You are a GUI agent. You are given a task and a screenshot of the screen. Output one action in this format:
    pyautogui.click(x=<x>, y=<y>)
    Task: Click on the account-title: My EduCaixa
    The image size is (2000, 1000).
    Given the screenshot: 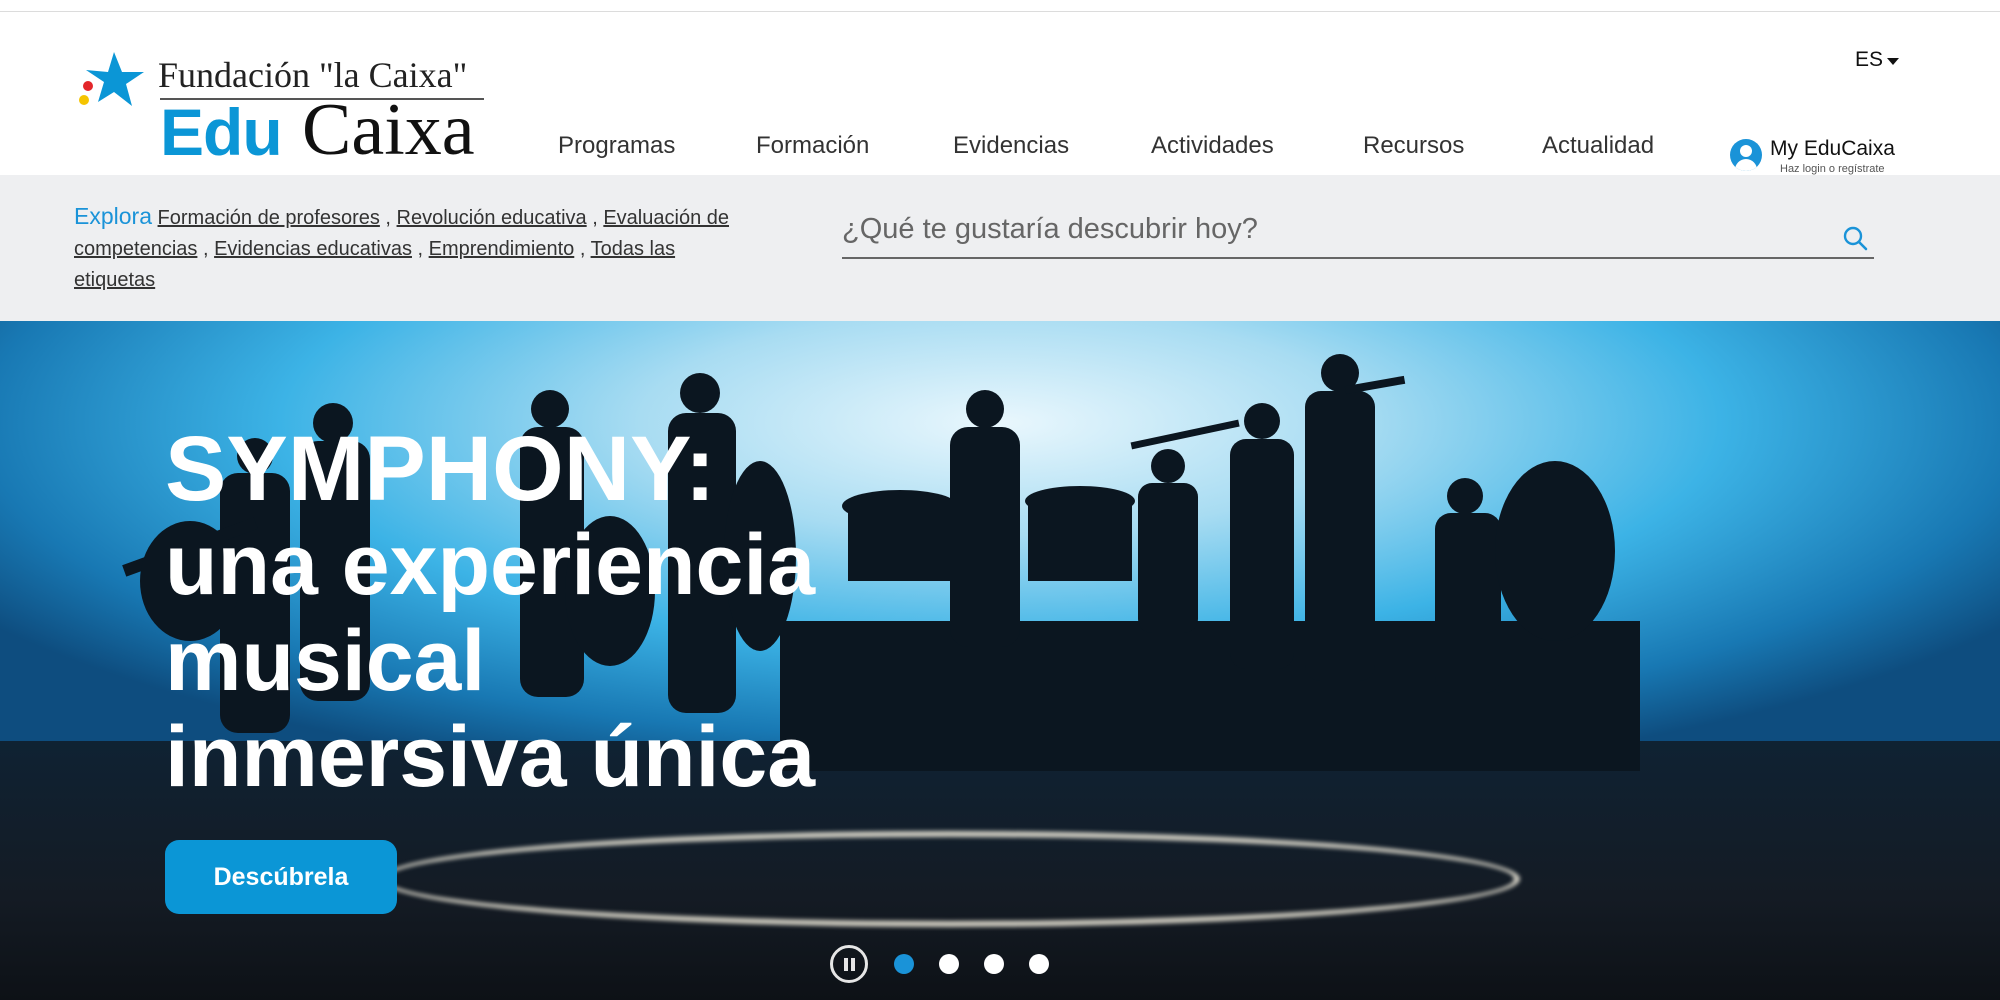 What is the action you would take?
    pyautogui.click(x=1832, y=148)
    